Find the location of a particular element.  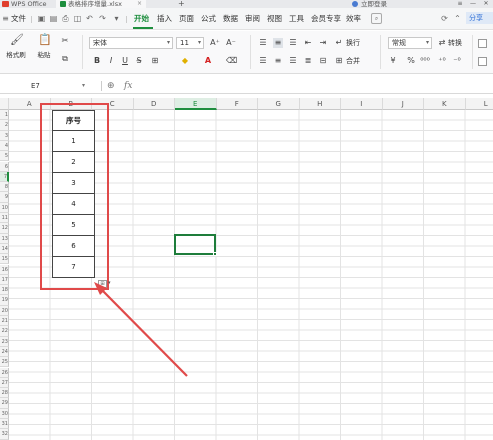

zoom-cell-icon: ⊕ is located at coordinates (111, 86).